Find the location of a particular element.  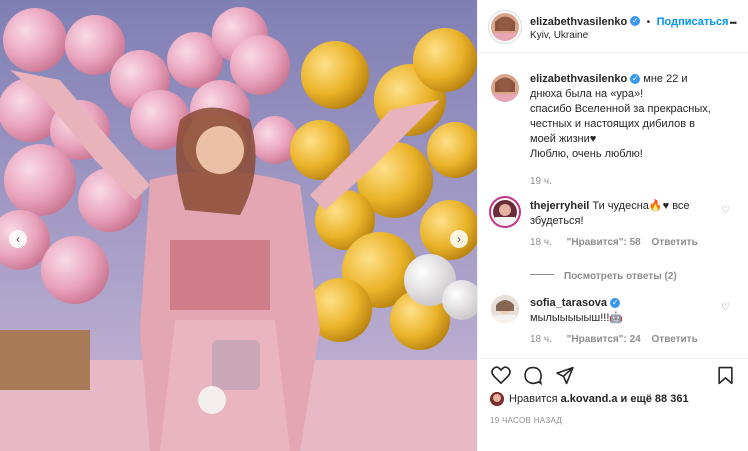

likes-prefix: Нравится is located at coordinates (533, 398).